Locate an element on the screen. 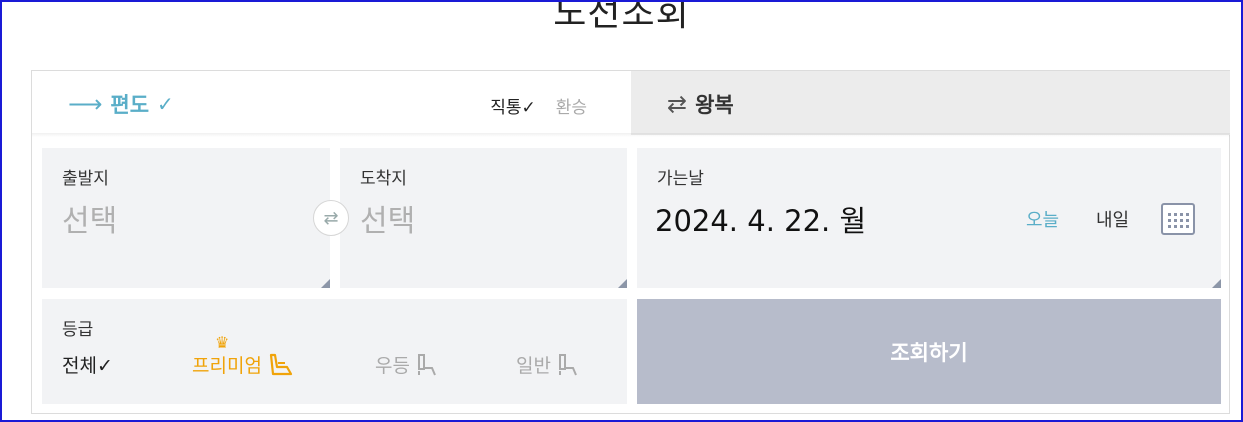  route-transfer-option: 환승 is located at coordinates (571, 105).